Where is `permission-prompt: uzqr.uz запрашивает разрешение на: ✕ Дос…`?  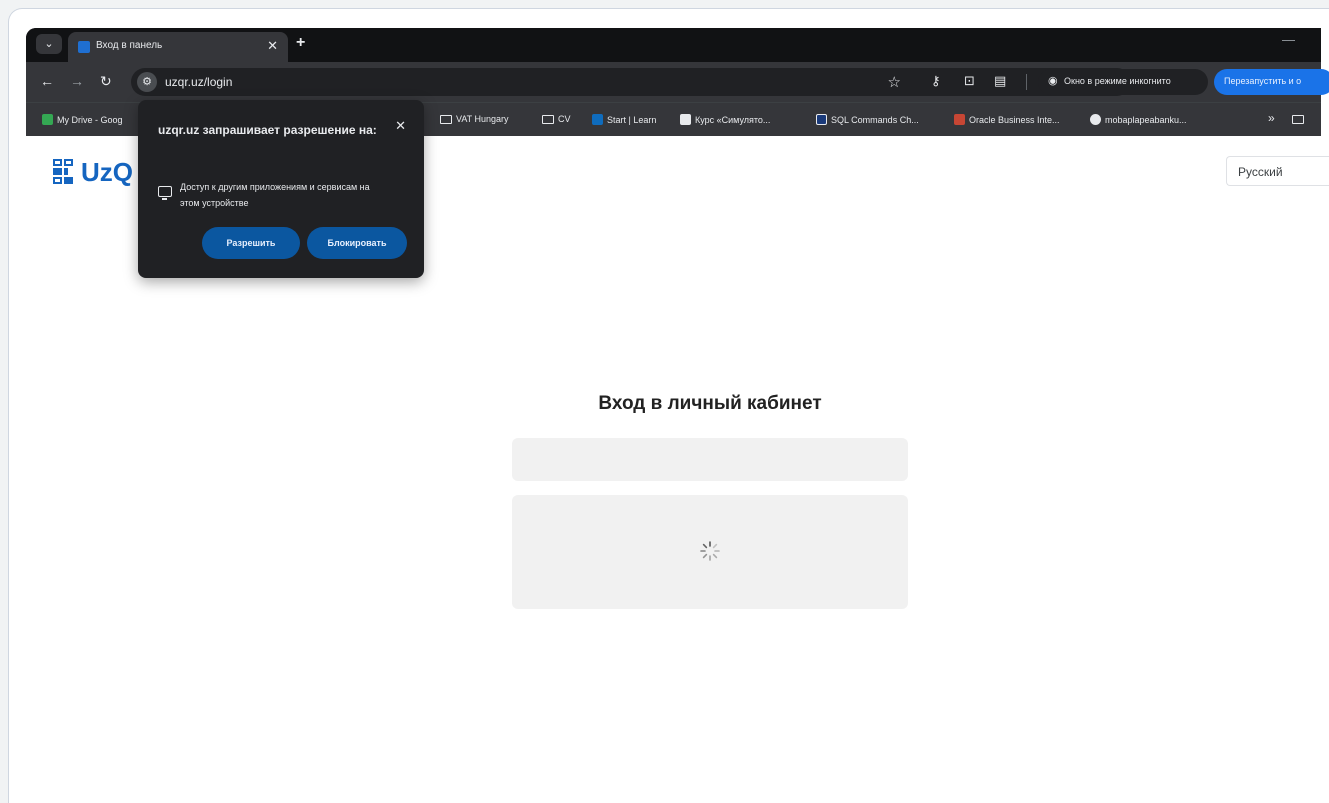 permission-prompt: uzqr.uz запрашивает разрешение на: ✕ Дос… is located at coordinates (281, 189).